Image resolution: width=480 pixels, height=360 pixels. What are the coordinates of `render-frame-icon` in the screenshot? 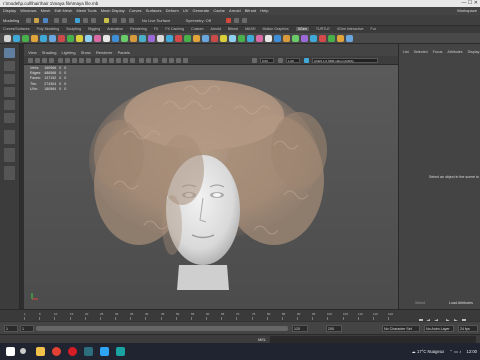 It's located at (229, 21).